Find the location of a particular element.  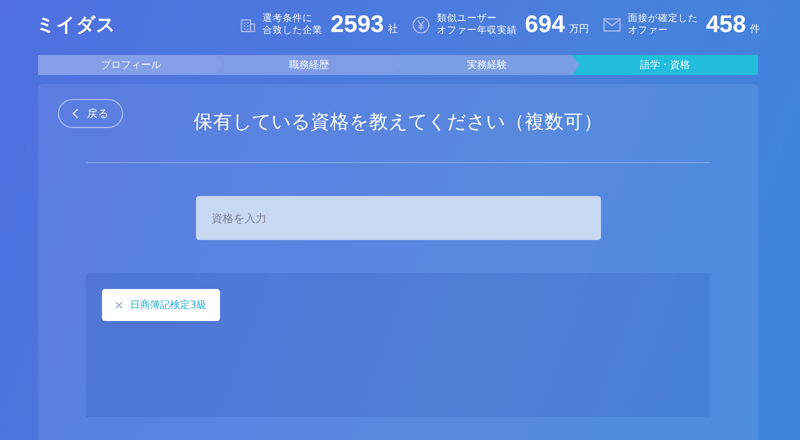

tag-label: 日商簿記検定3級 is located at coordinates (168, 305).